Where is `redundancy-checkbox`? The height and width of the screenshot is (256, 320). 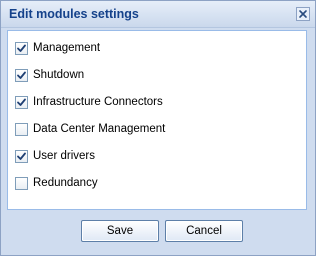 redundancy-checkbox is located at coordinates (21, 183).